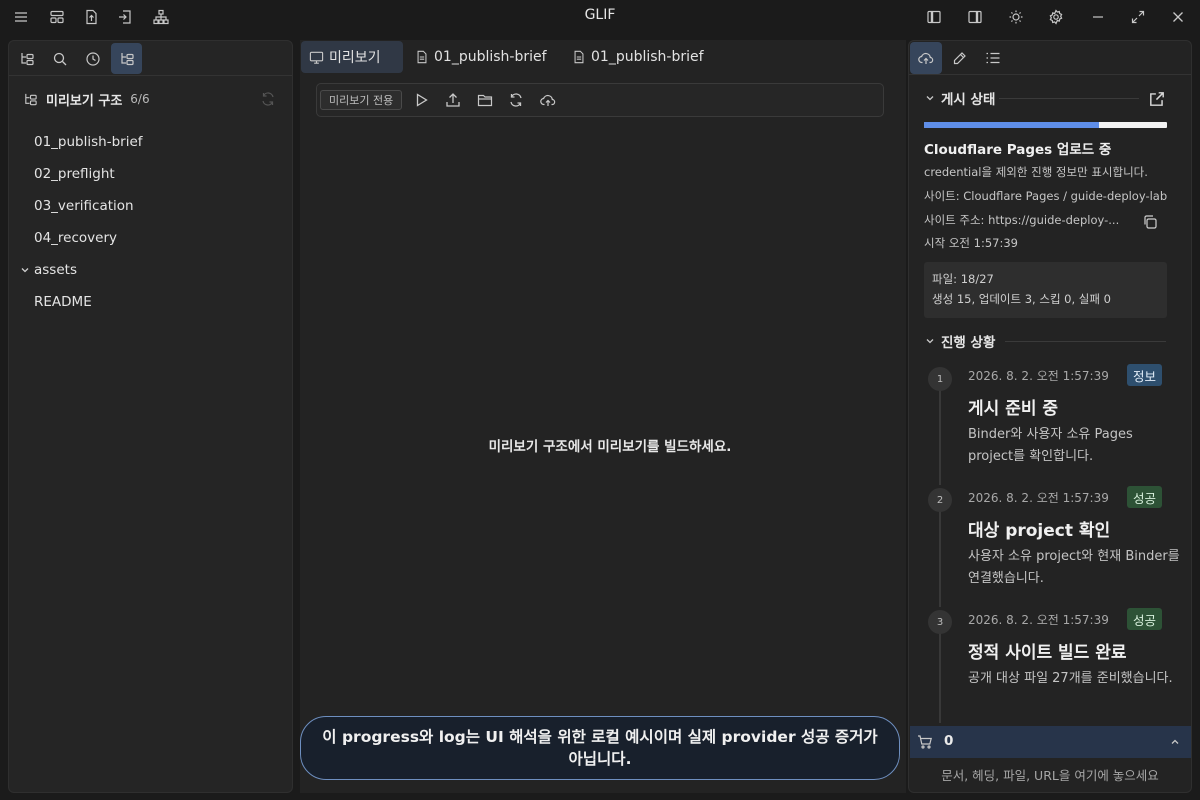 This screenshot has width=1200, height=800. What do you see at coordinates (1056, 17) in the screenshot?
I see `gear-icon` at bounding box center [1056, 17].